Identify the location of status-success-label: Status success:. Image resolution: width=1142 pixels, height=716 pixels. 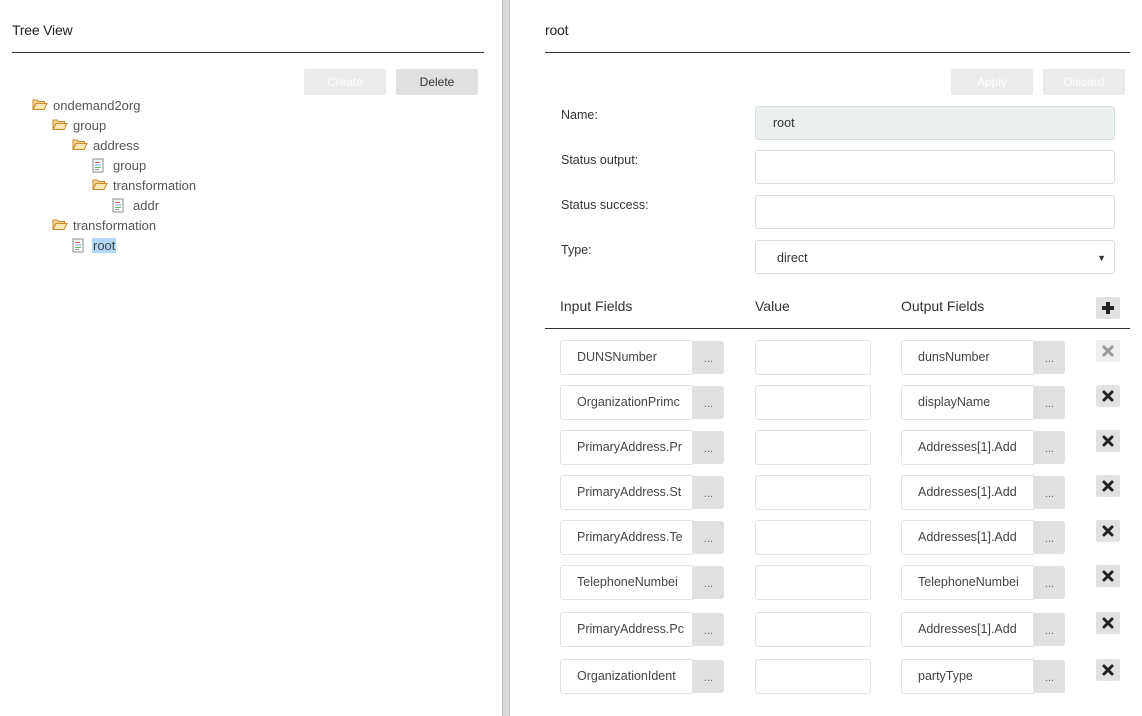
(605, 205).